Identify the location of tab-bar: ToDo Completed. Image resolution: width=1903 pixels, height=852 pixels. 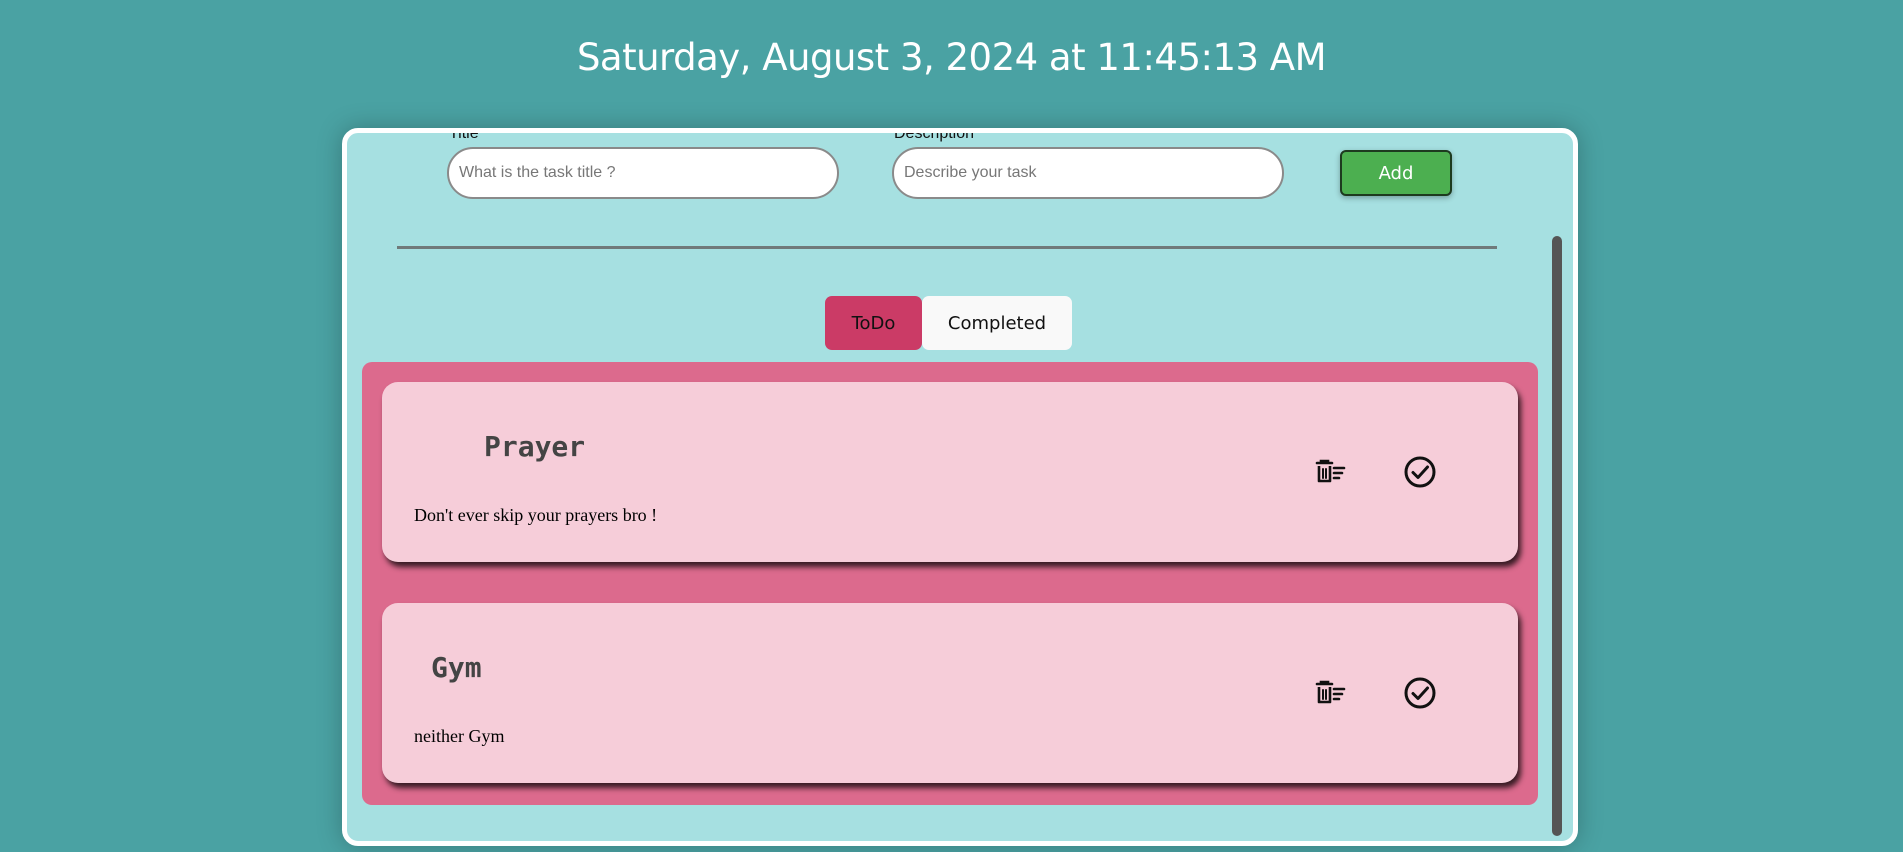
(948, 323).